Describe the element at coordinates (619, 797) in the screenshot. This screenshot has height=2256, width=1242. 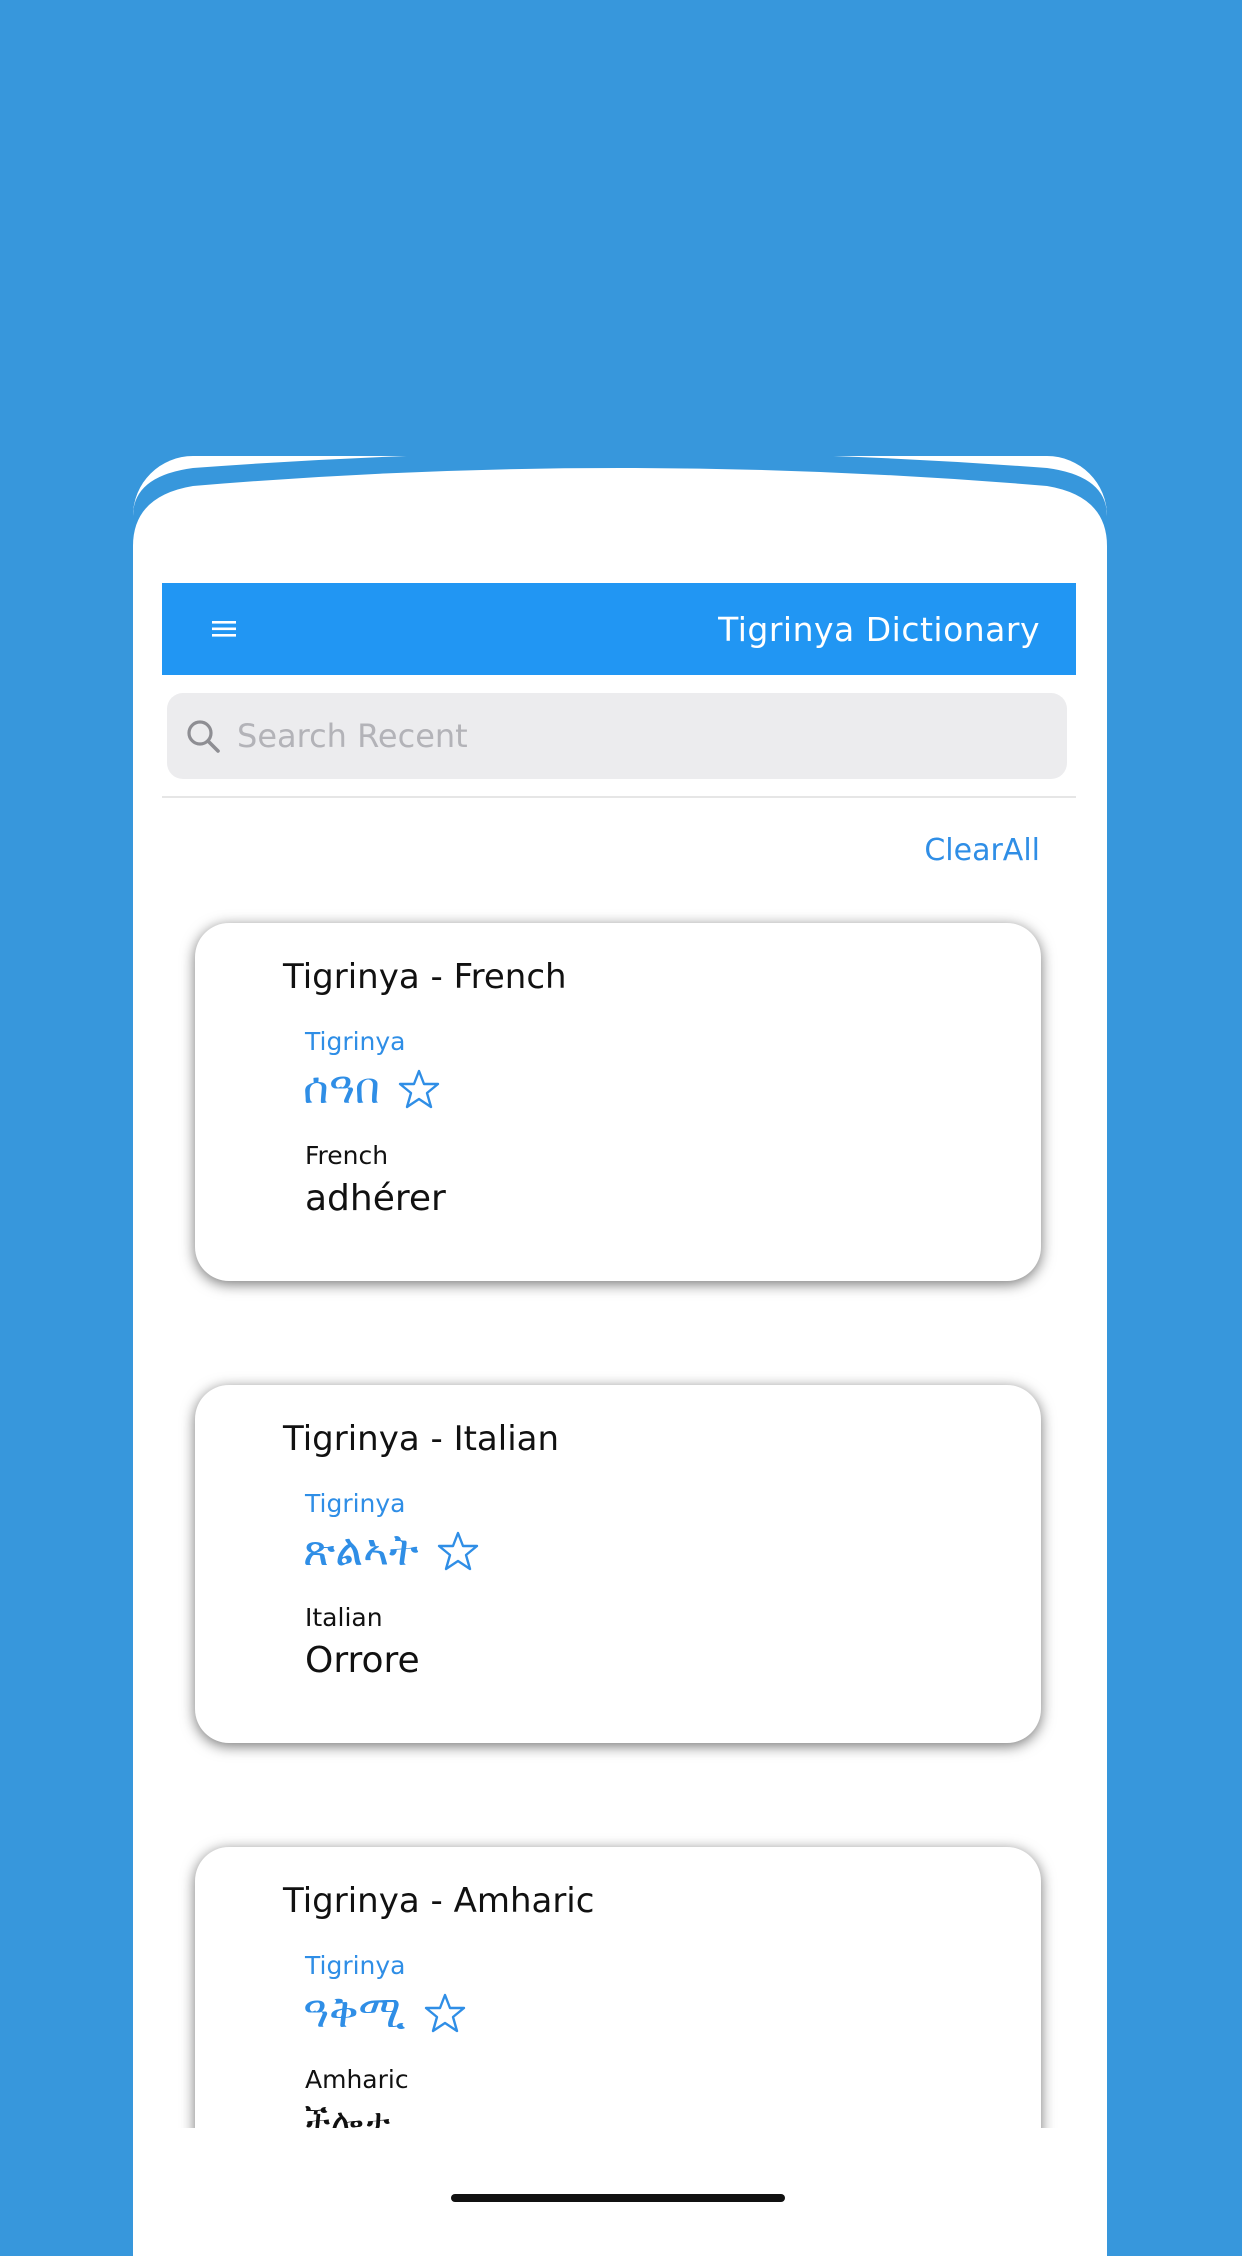
I see `divider` at that location.